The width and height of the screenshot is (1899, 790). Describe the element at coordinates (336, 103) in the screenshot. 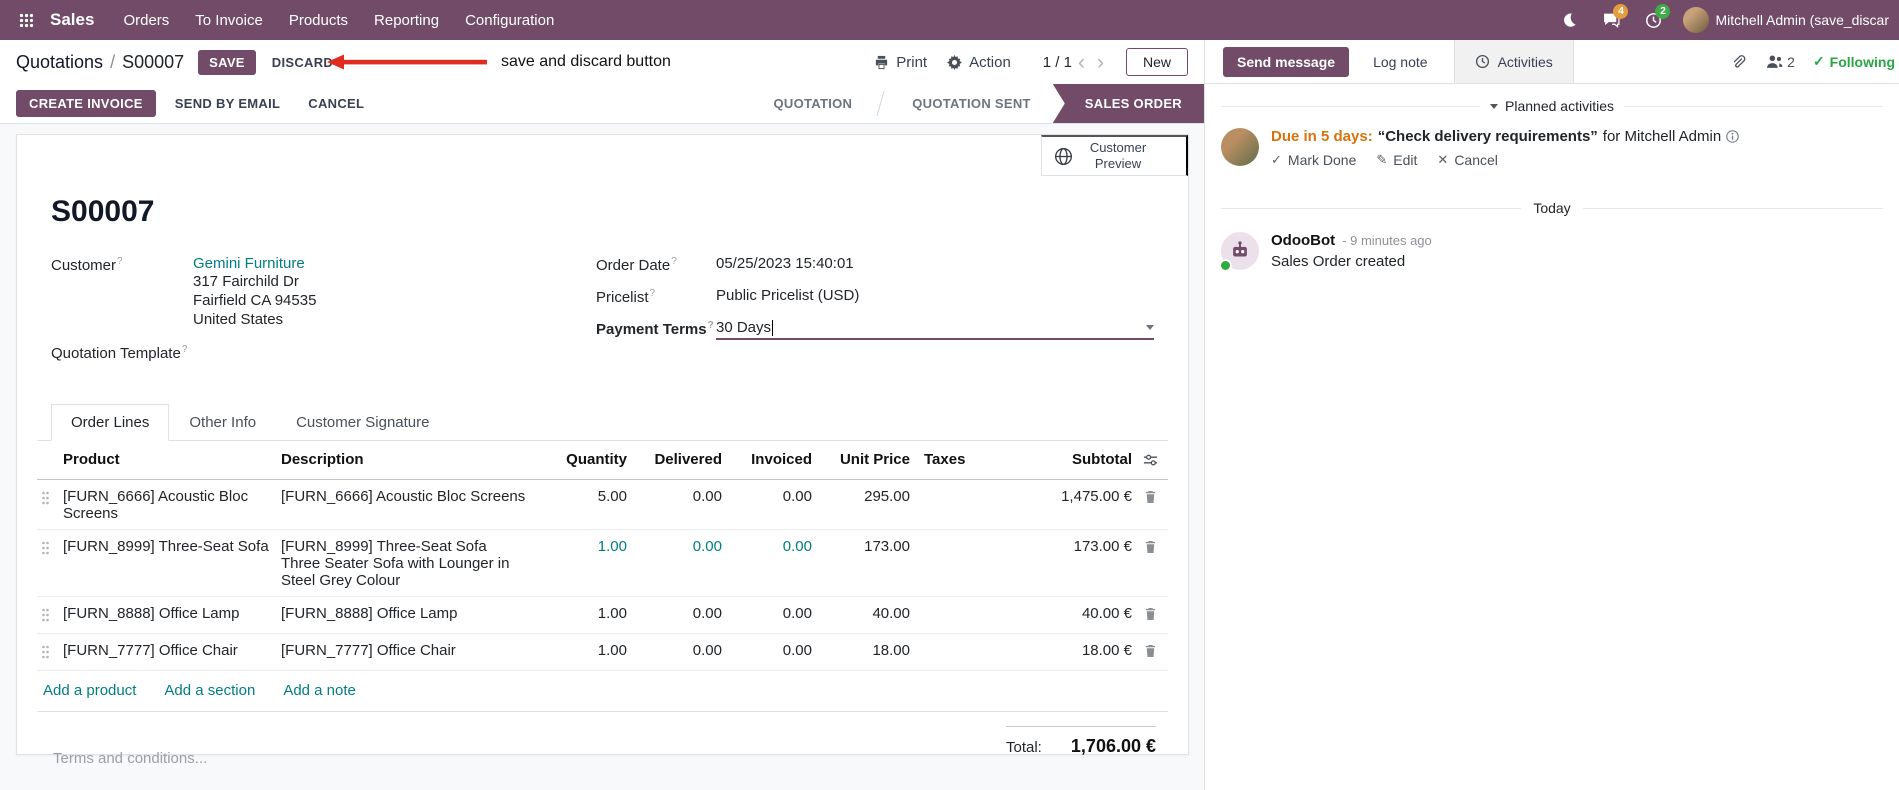

I see `cancel-button: CANCEL` at that location.